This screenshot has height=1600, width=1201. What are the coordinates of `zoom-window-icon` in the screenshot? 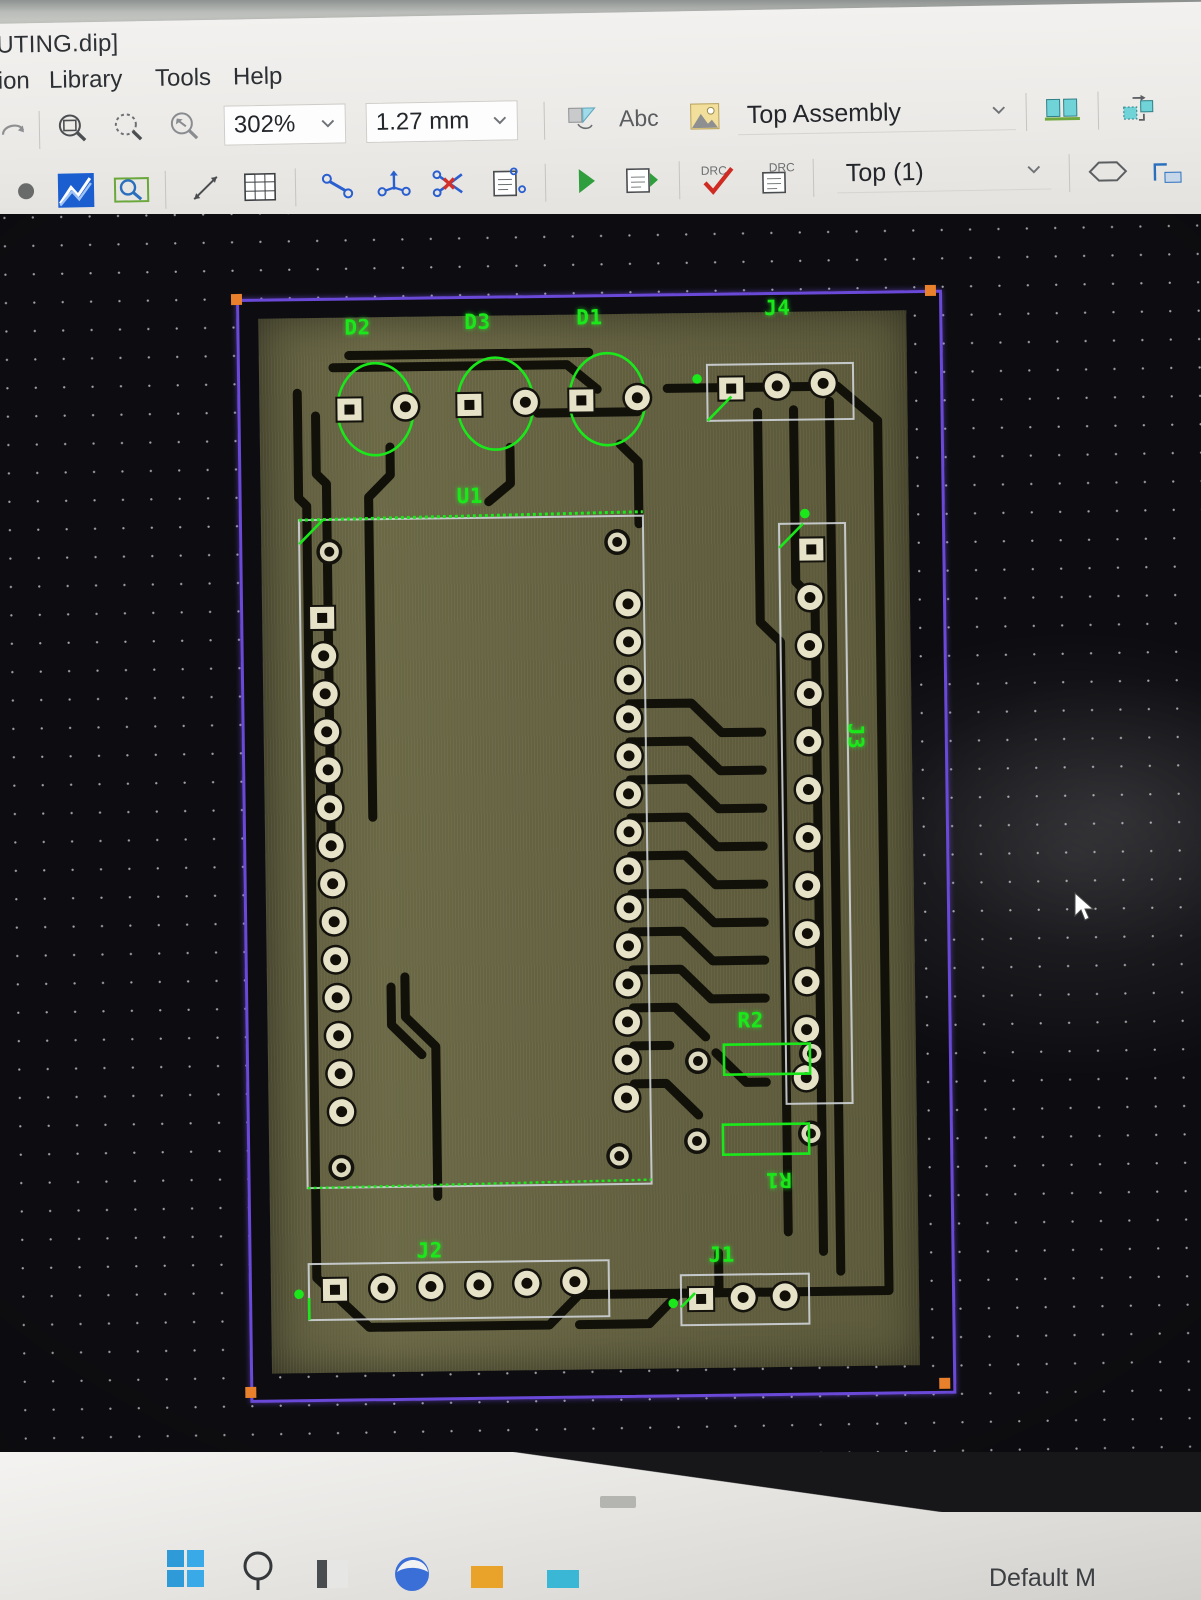 It's located at (73, 128).